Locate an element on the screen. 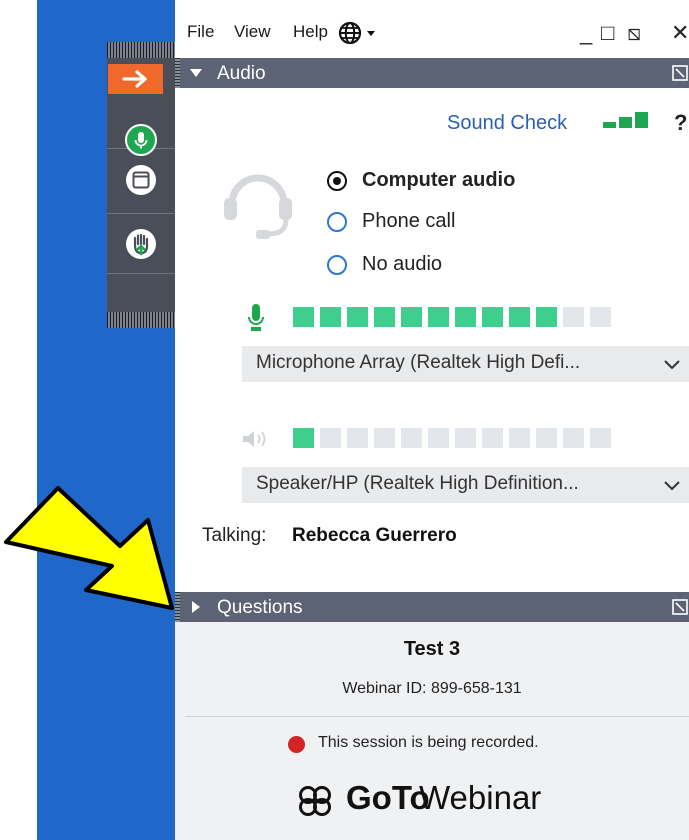 Image resolution: width=689 pixels, height=840 pixels. yellow-pointer-arrow is located at coordinates (89, 548).